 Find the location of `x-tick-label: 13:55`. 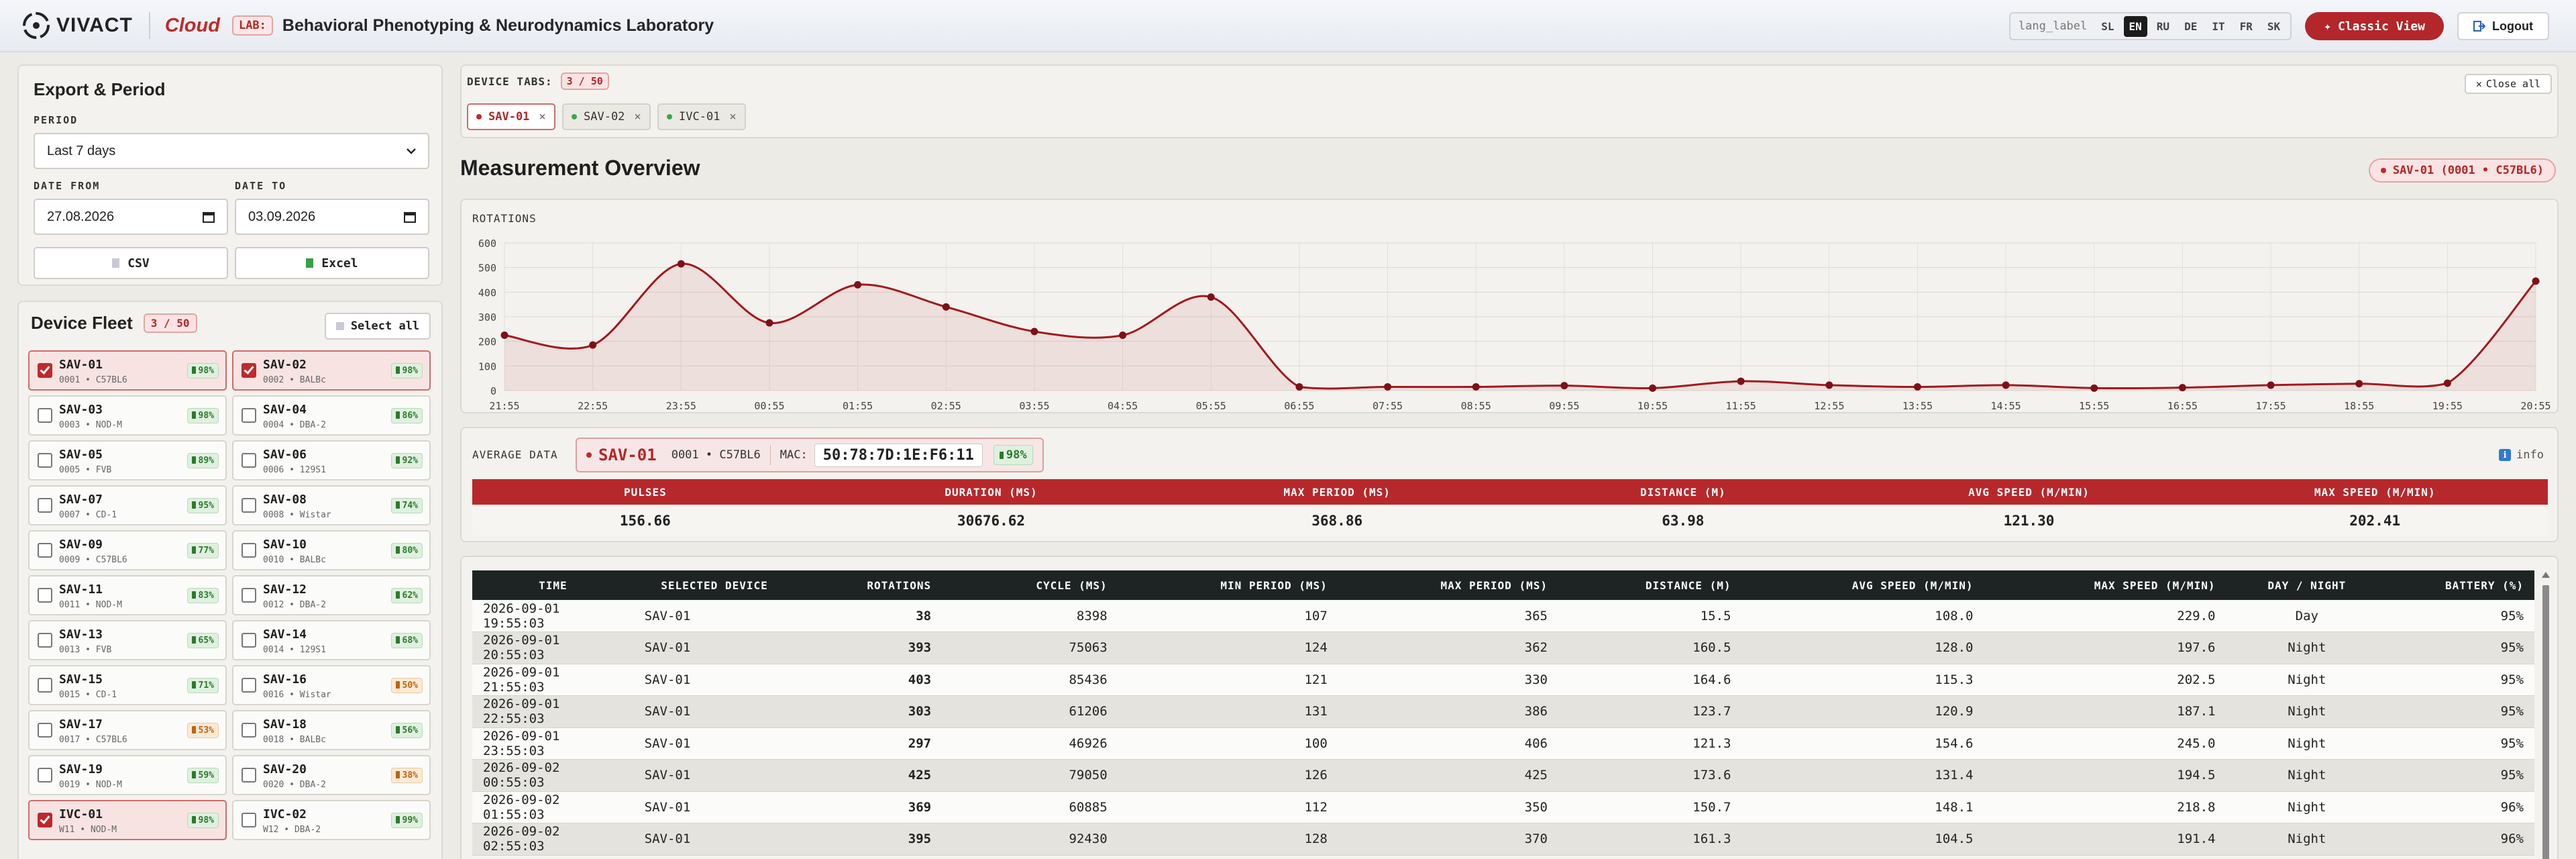

x-tick-label: 13:55 is located at coordinates (1917, 405).